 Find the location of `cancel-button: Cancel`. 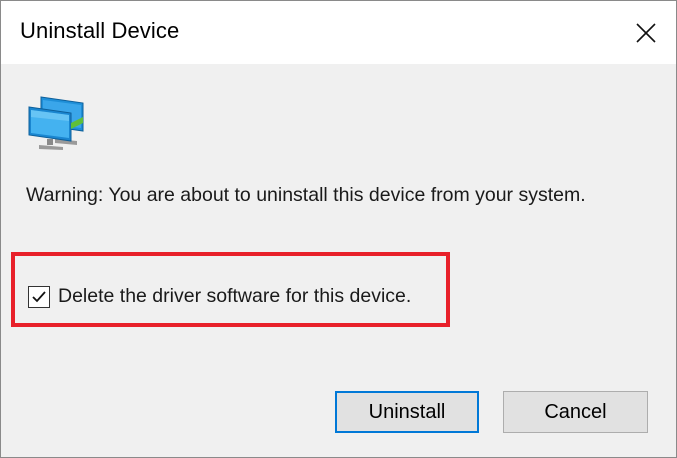

cancel-button: Cancel is located at coordinates (575, 412).